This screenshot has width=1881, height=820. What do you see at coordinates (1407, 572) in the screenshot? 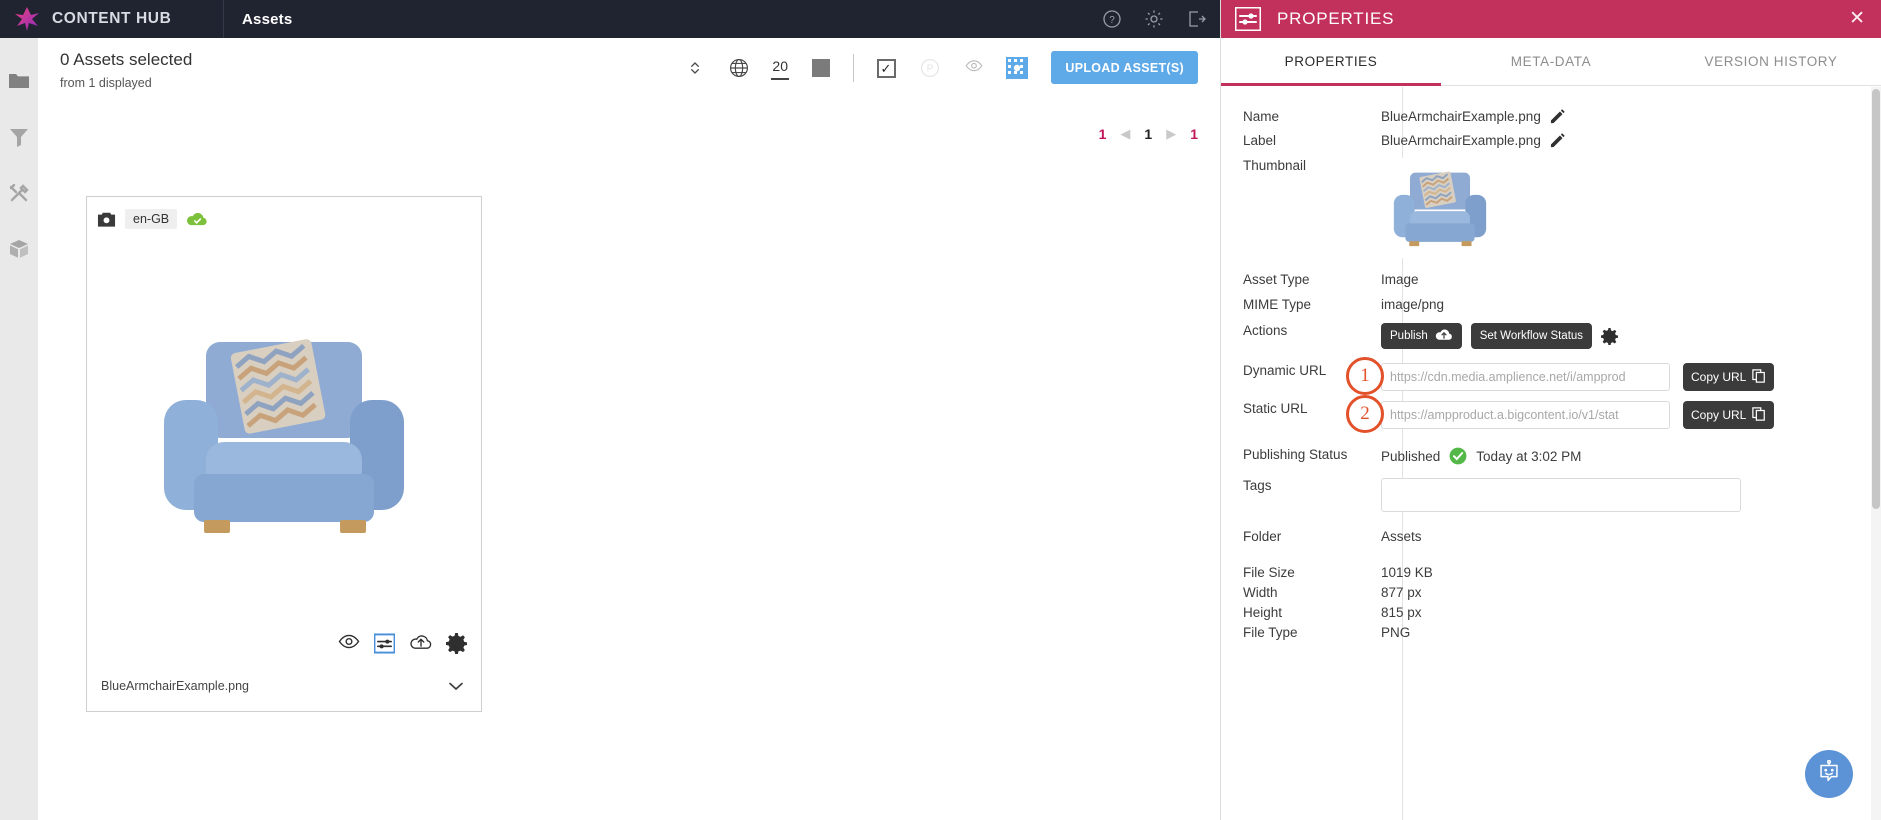
I see `file-size-value: 1019 KB` at bounding box center [1407, 572].